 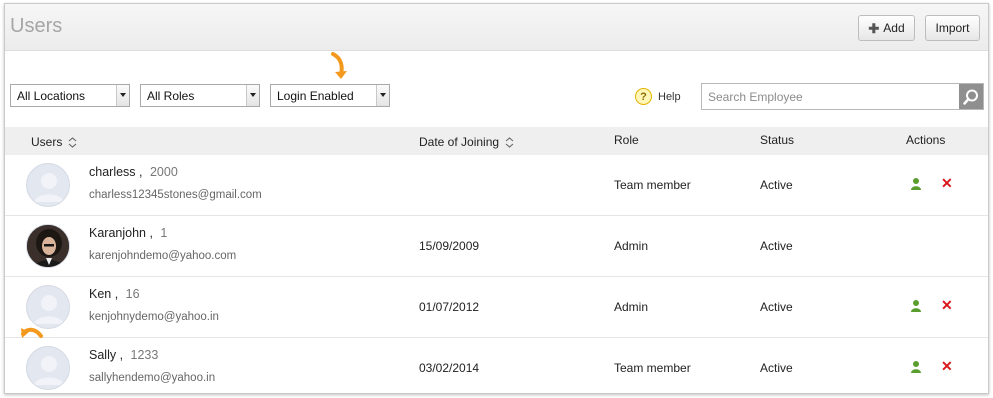 What do you see at coordinates (777, 140) in the screenshot?
I see `column-status: Status` at bounding box center [777, 140].